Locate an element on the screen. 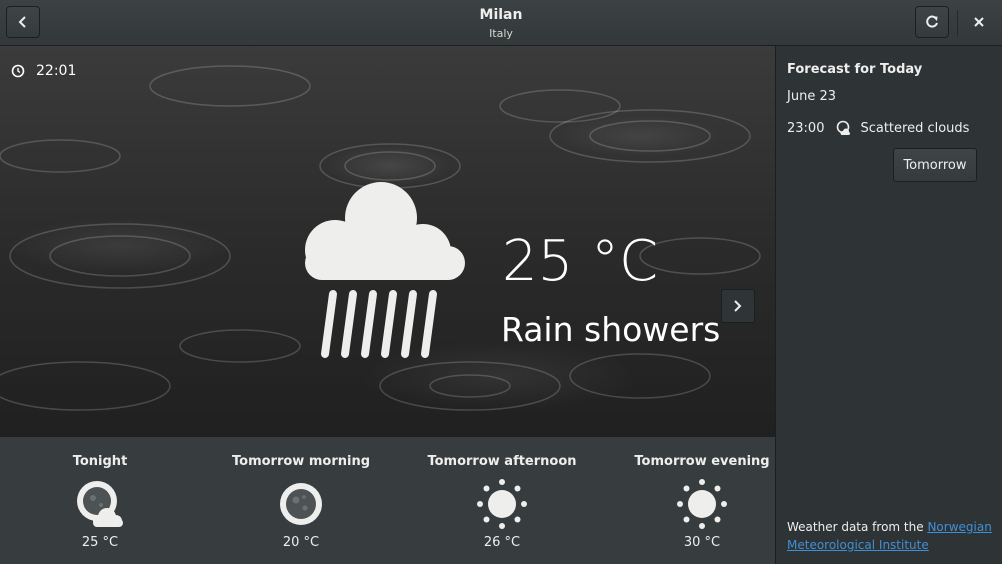 The height and width of the screenshot is (564, 1002). clear-night-icon is located at coordinates (301, 504).